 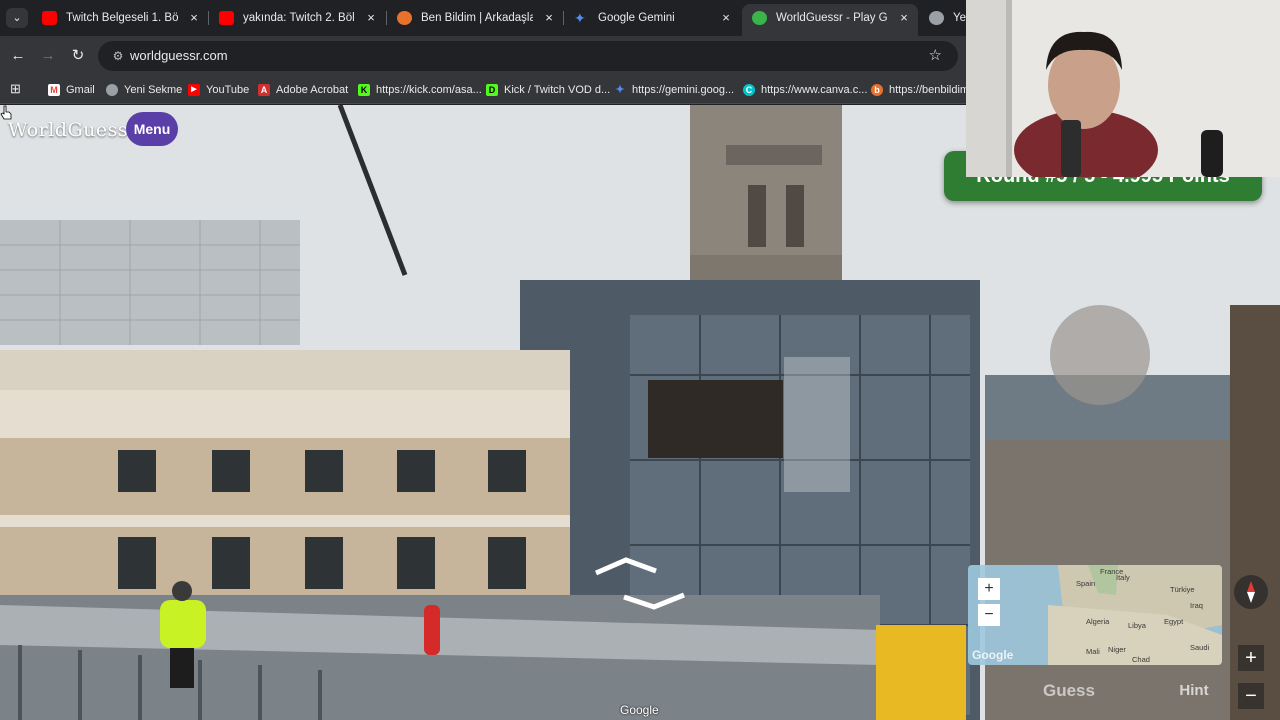 I want to click on compass-needle, so click(x=1251, y=592).